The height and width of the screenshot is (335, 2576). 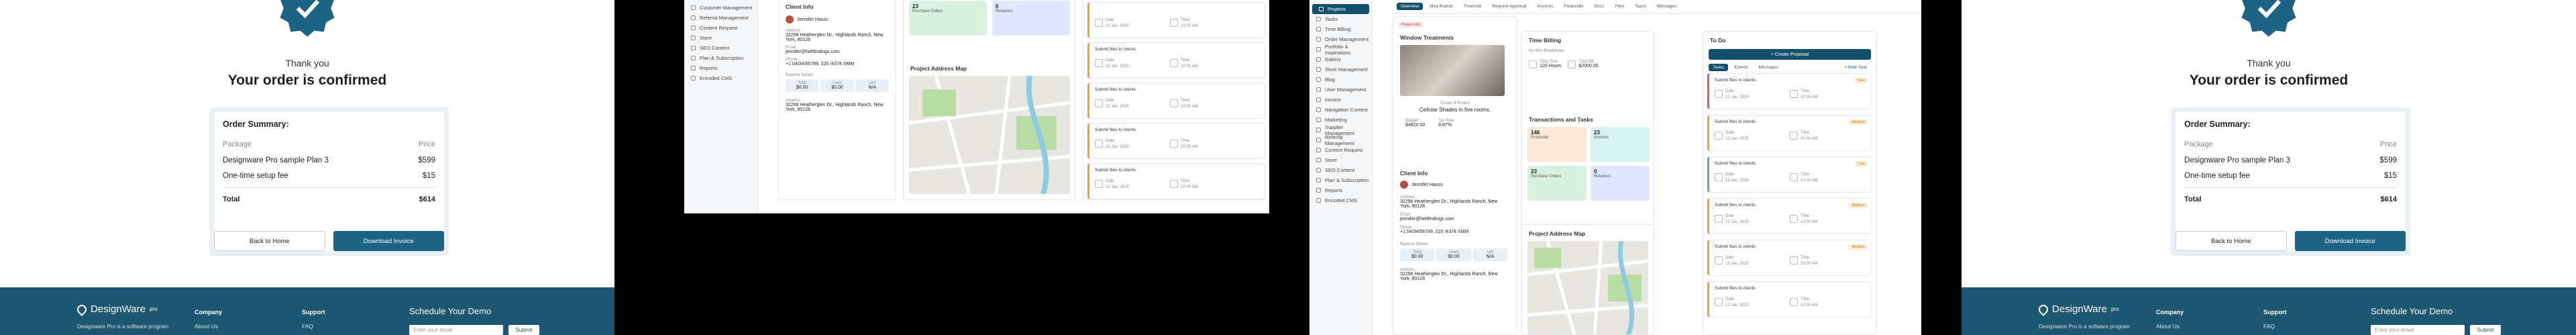 What do you see at coordinates (1600, 6) in the screenshot?
I see `tab-item: Docs` at bounding box center [1600, 6].